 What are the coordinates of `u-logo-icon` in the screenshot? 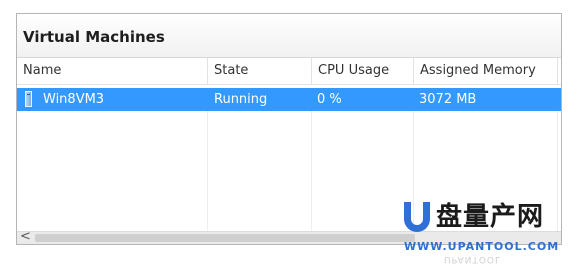 It's located at (417, 217).